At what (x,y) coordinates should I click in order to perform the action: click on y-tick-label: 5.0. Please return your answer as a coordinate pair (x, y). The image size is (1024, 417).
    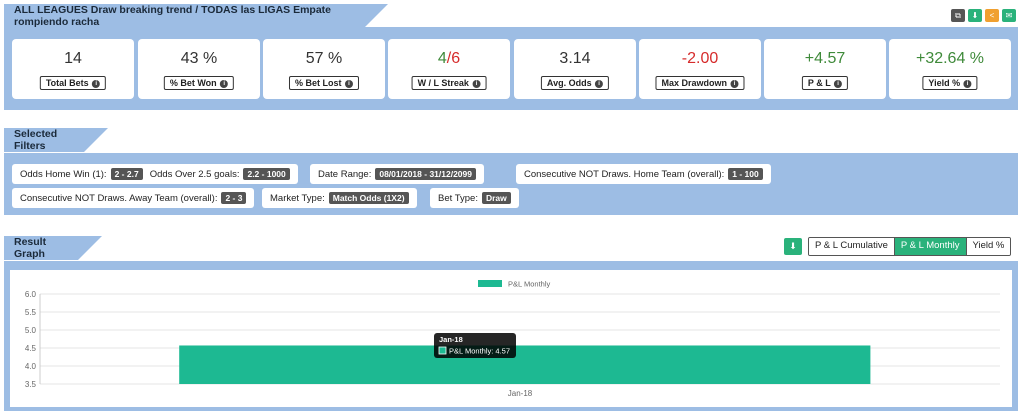
    Looking at the image, I should click on (31, 330).